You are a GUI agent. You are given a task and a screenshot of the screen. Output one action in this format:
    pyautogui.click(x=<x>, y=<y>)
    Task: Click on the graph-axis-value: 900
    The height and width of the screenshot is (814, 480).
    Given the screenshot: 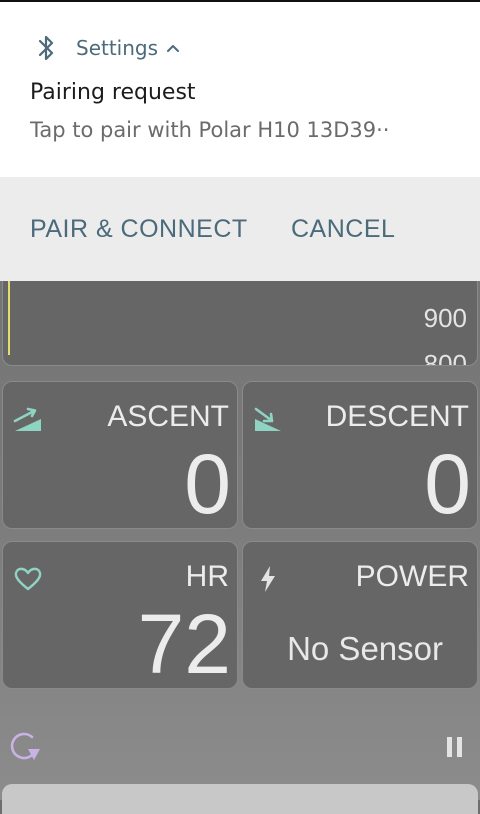 What is the action you would take?
    pyautogui.click(x=445, y=318)
    